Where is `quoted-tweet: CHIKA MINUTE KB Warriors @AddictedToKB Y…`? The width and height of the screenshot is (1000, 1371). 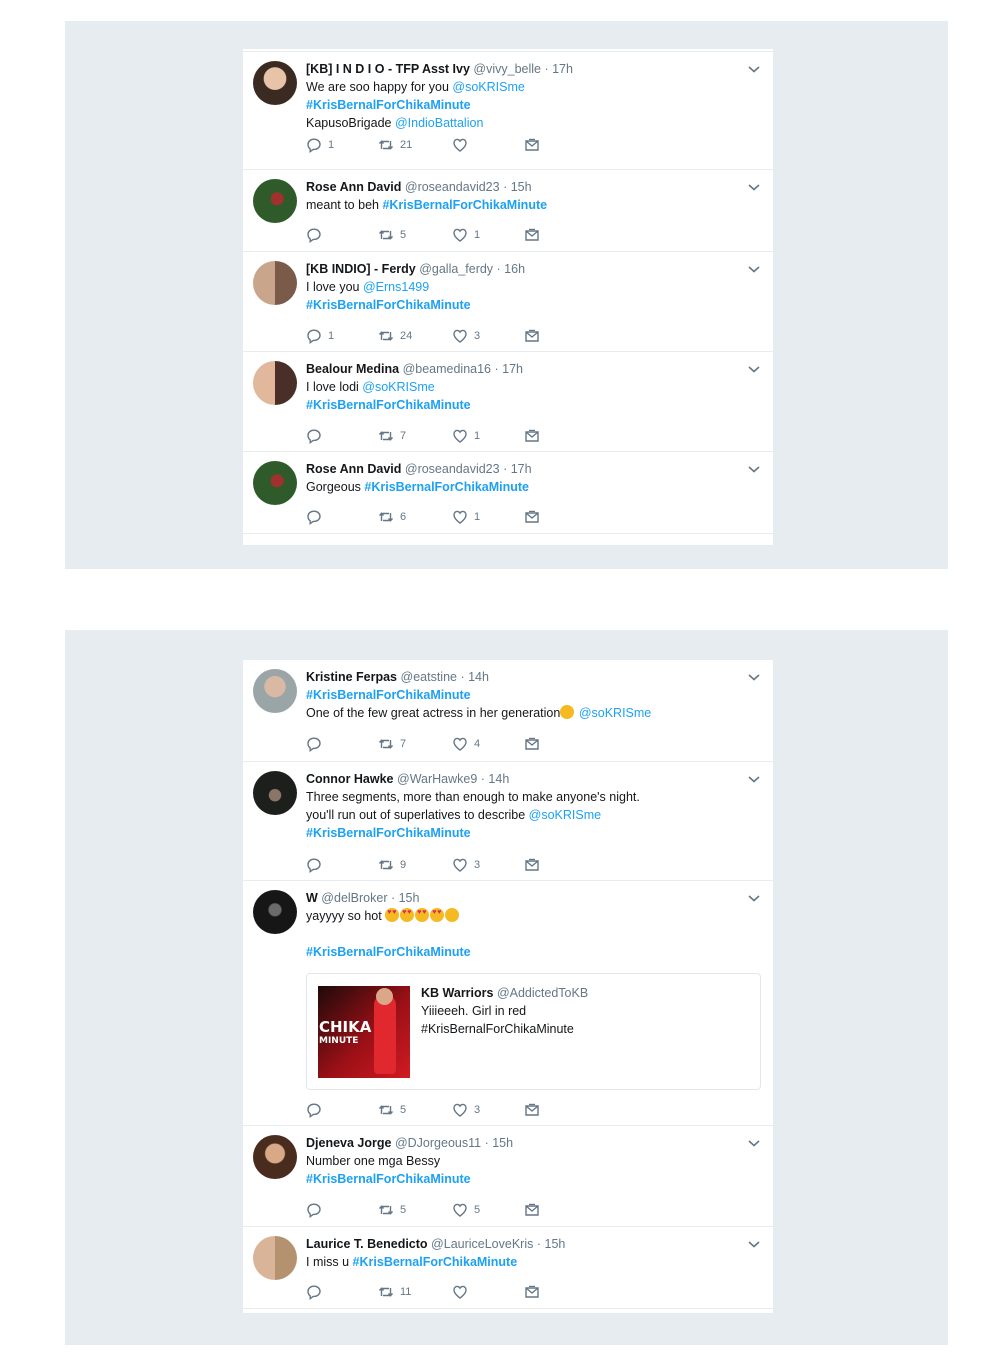 quoted-tweet: CHIKA MINUTE KB Warriors @AddictedToKB Y… is located at coordinates (533, 1031).